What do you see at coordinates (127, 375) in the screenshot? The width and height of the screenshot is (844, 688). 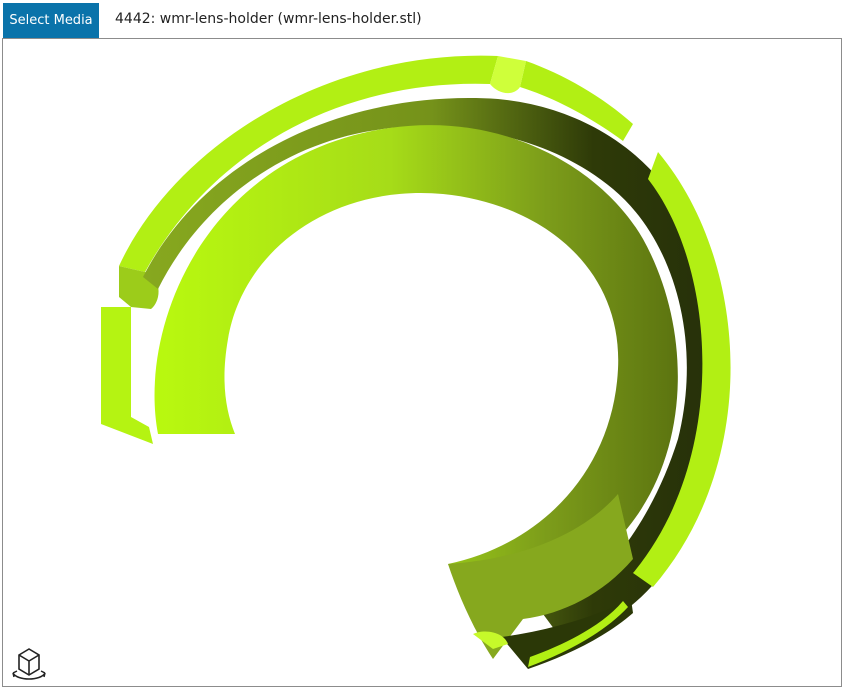 I see `lens-holder-left-bracket` at bounding box center [127, 375].